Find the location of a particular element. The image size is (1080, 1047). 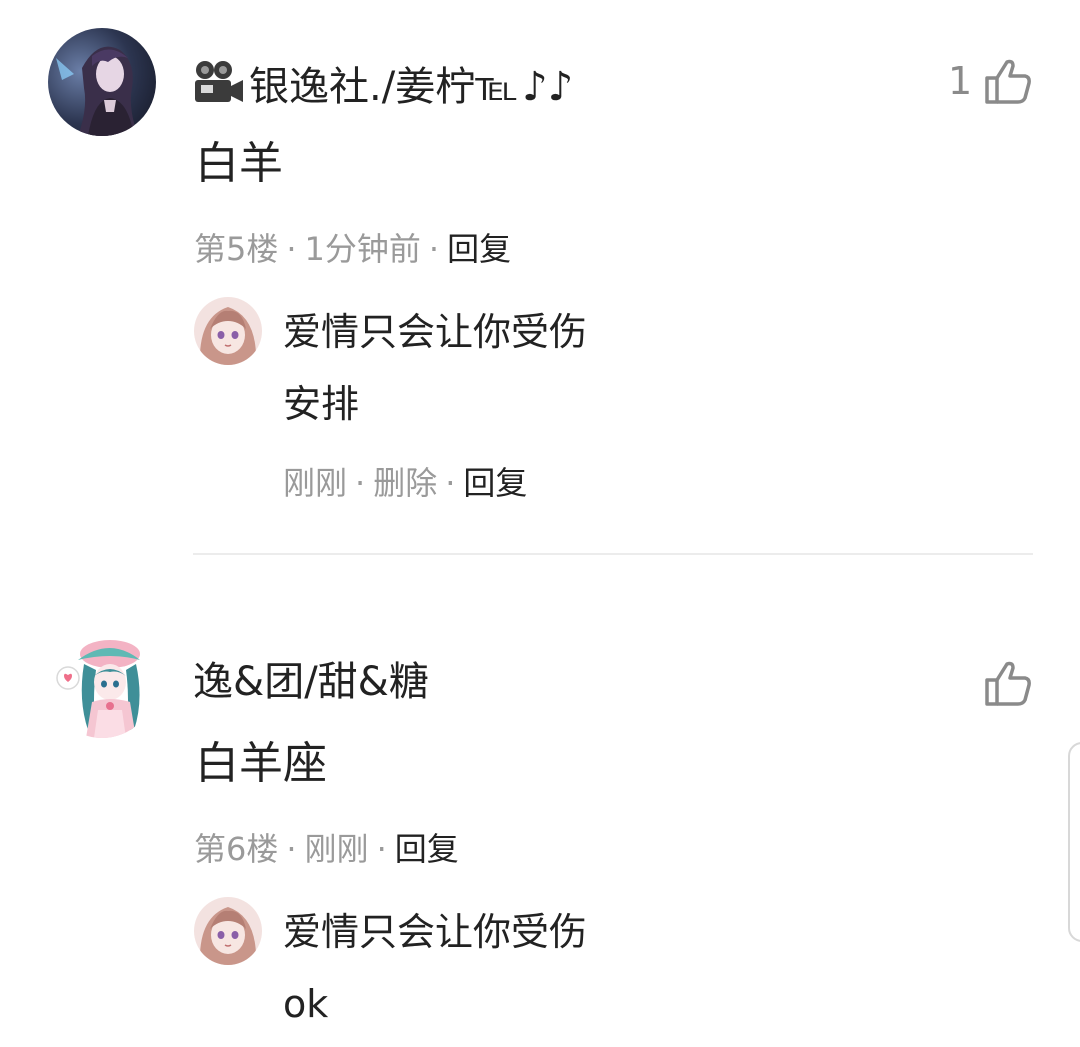

like-count: 1 is located at coordinates (960, 81).